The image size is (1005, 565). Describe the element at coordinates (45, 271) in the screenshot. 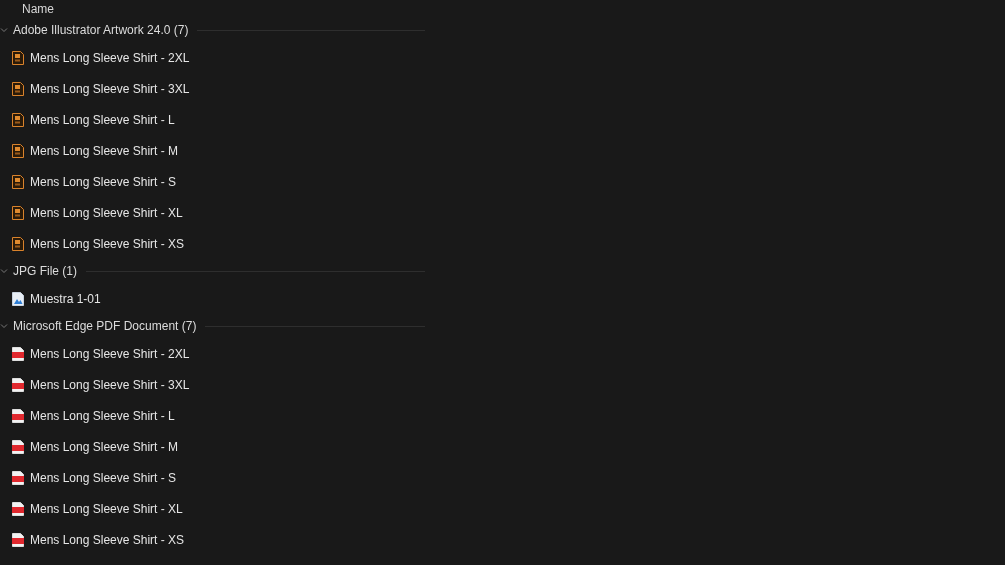

I see `group-header: JPG File (1)` at that location.